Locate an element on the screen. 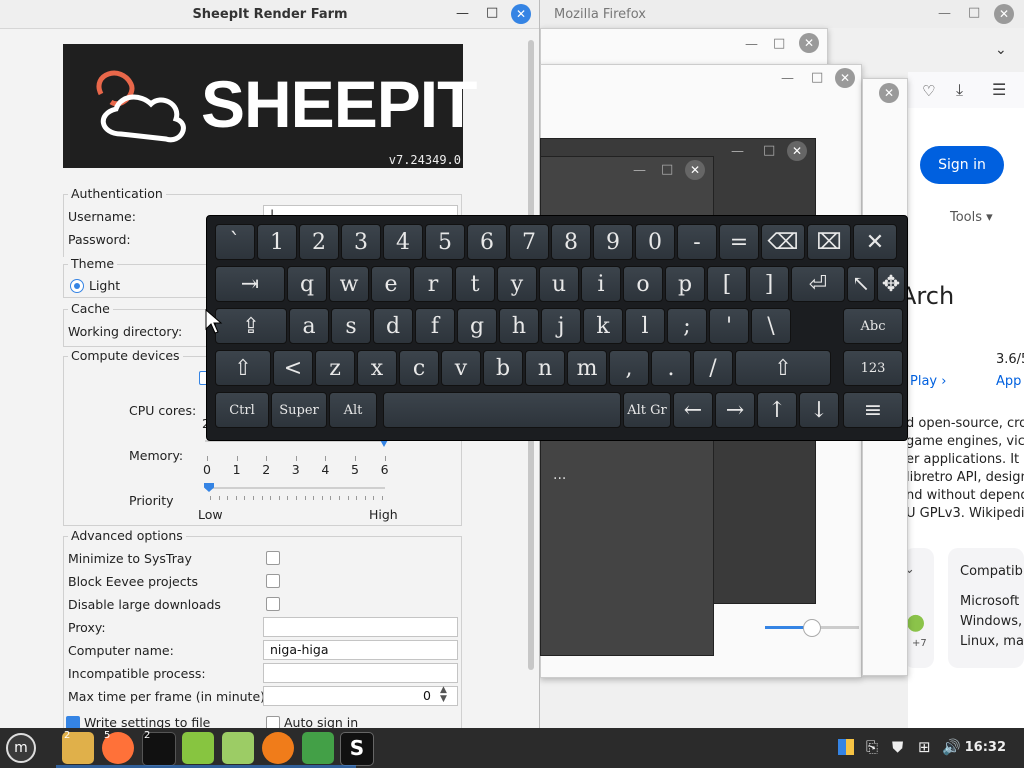 The width and height of the screenshot is (1024, 768). key-8-row4: m is located at coordinates (587, 368).